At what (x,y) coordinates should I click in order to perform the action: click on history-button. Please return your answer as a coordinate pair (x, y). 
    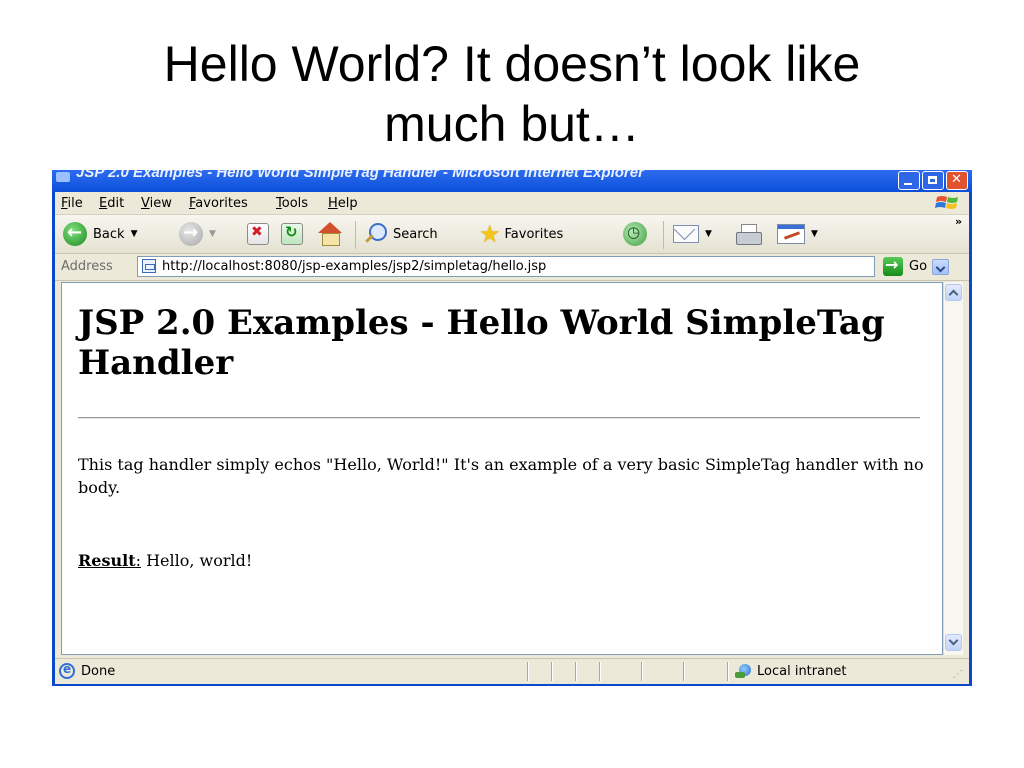
    Looking at the image, I should click on (635, 234).